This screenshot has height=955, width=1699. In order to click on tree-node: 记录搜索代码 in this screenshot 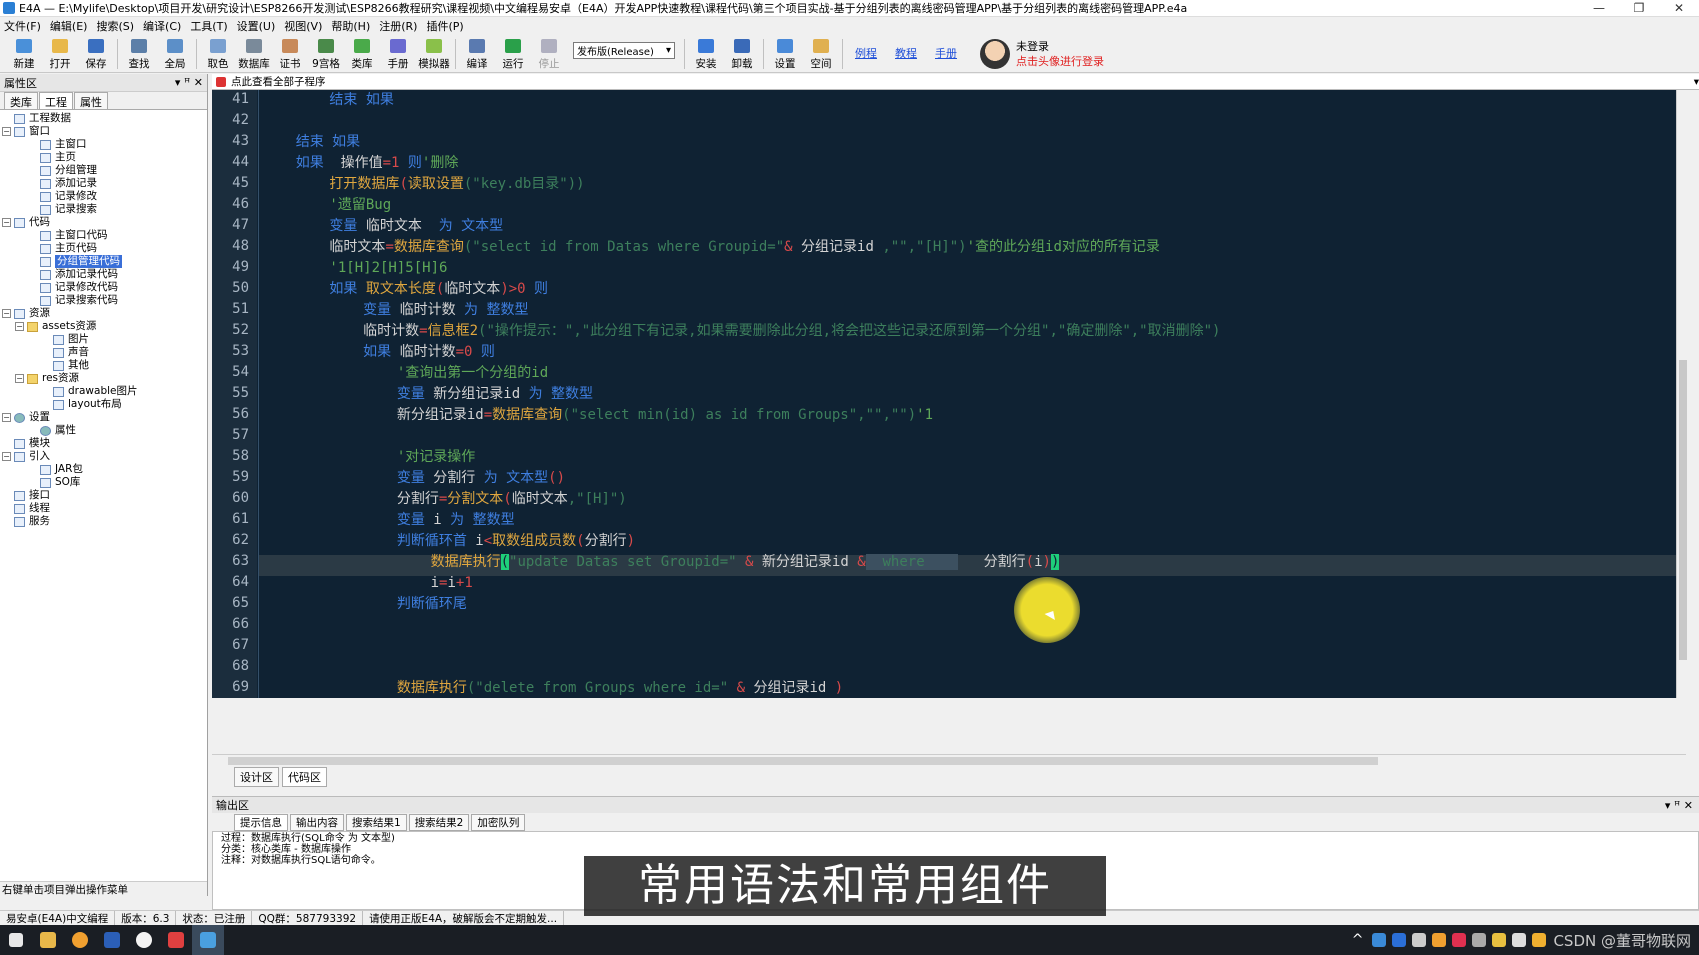, I will do `click(104, 300)`.